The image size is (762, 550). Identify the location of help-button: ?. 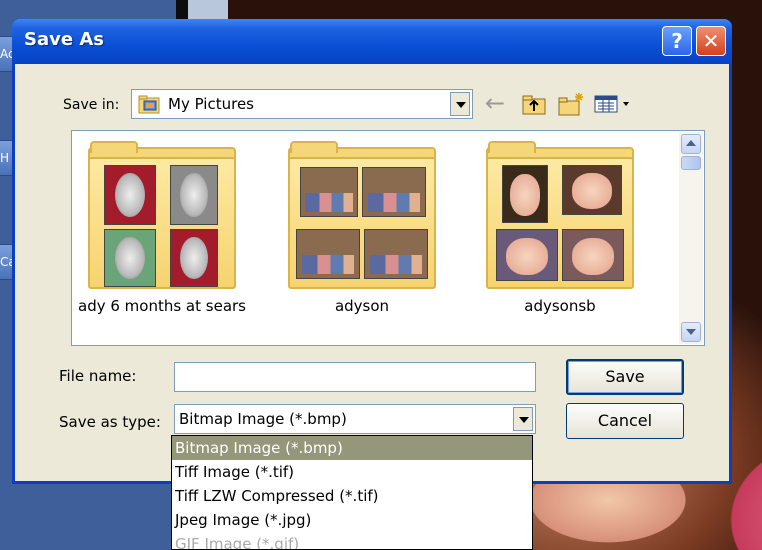
(677, 41).